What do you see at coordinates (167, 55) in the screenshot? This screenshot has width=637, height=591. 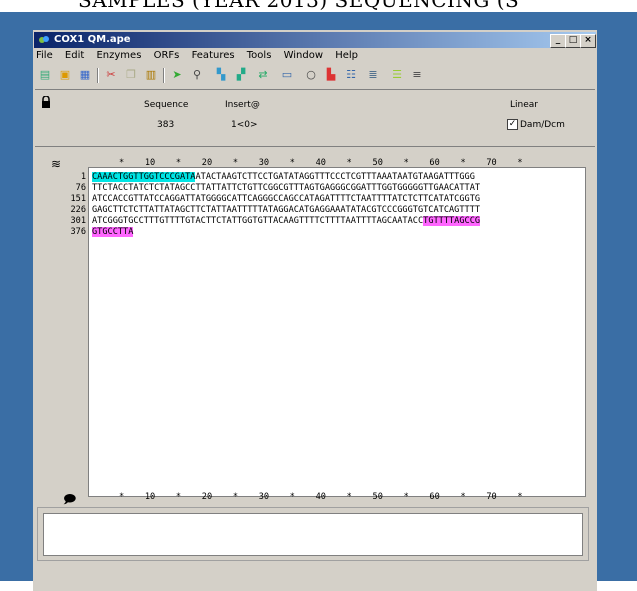 I see `menu-orfs: ORFs` at bounding box center [167, 55].